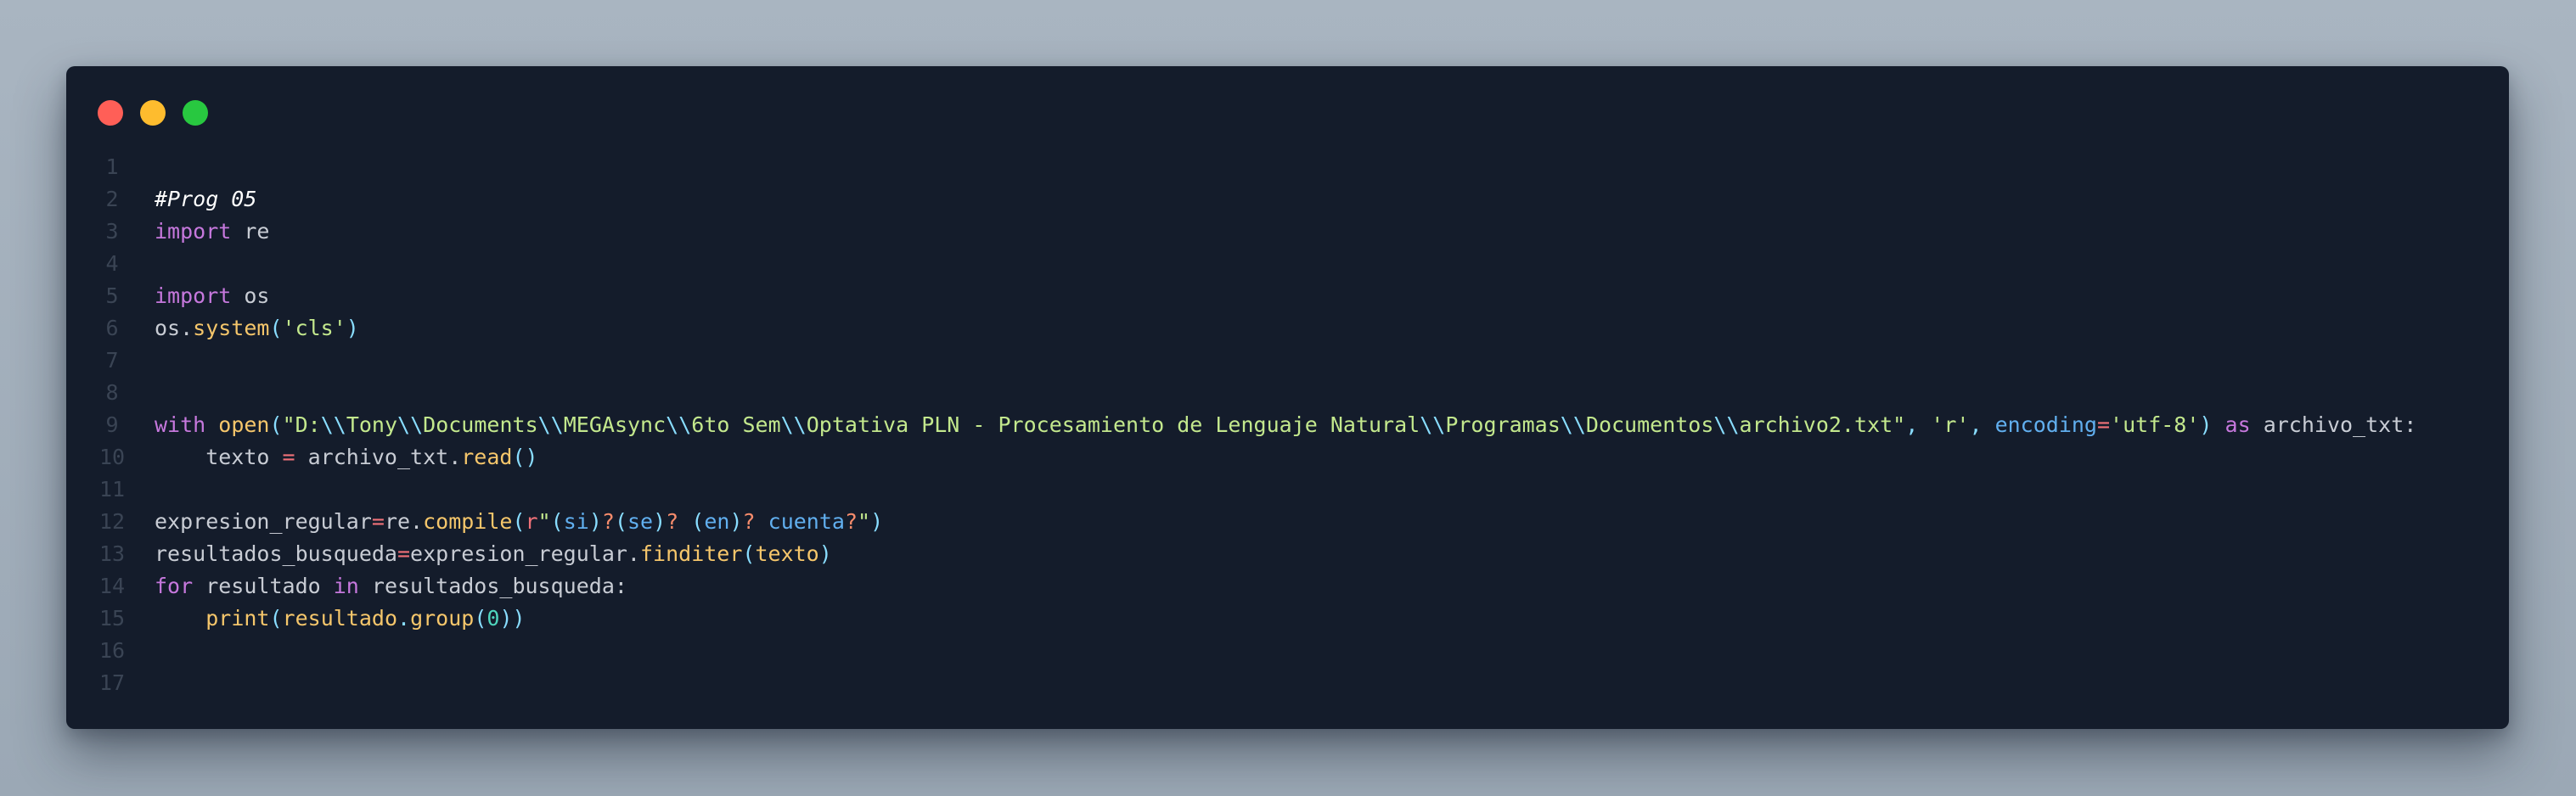 This screenshot has width=2576, height=796. I want to click on code-line: 6 os.system('cls'), so click(1250, 328).